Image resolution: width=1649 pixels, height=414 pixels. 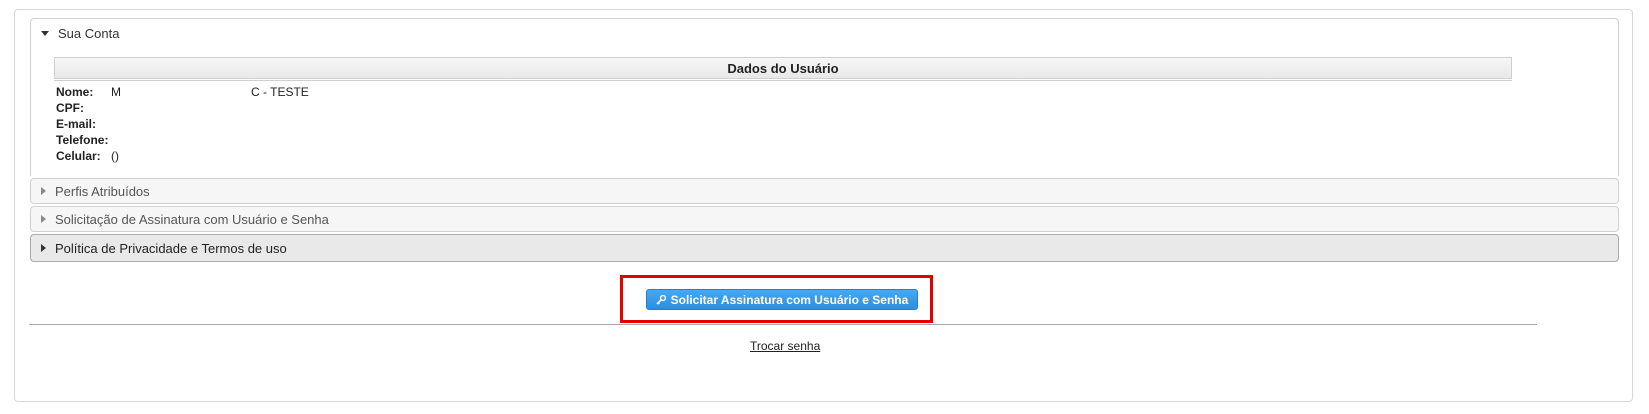 What do you see at coordinates (89, 33) in the screenshot?
I see `account-panel-title: Sua Conta` at bounding box center [89, 33].